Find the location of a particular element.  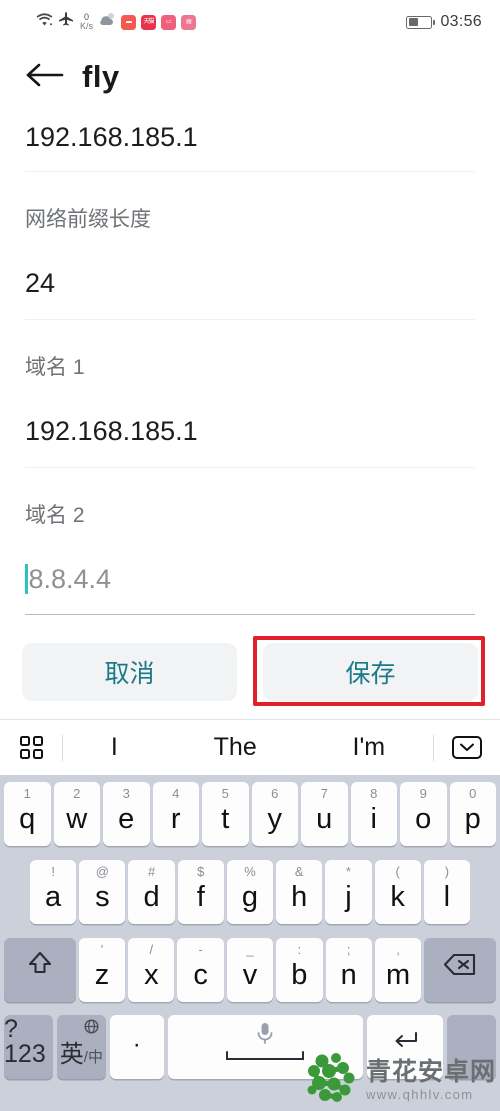

key-p: 0p is located at coordinates (472, 814).